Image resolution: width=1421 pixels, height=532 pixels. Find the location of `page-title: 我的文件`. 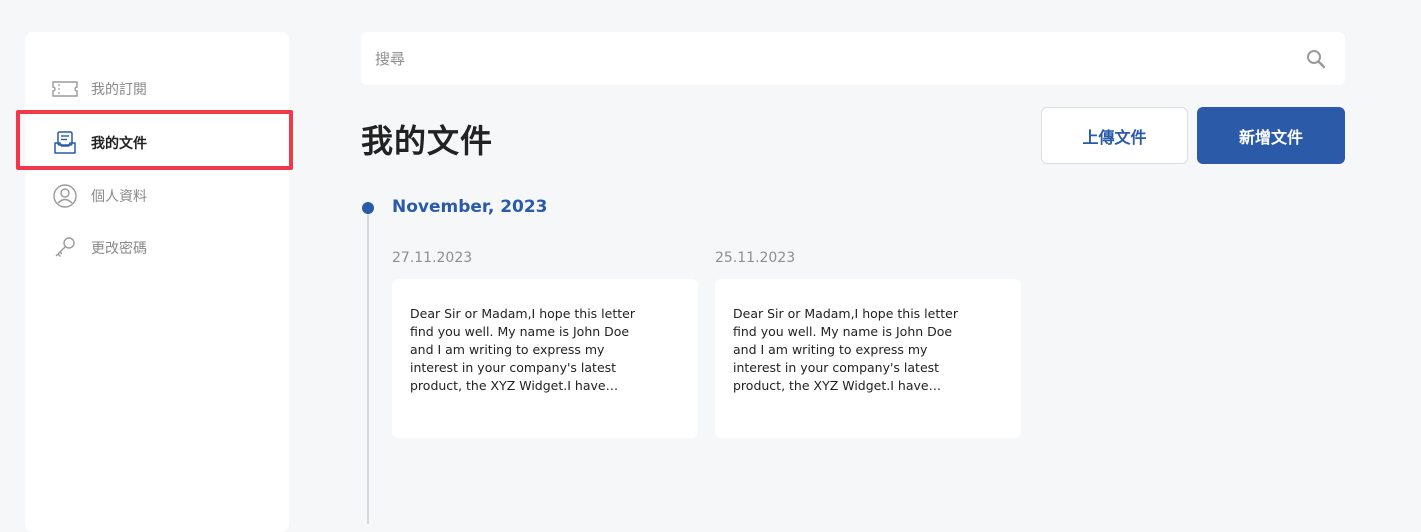

page-title: 我的文件 is located at coordinates (427, 141).